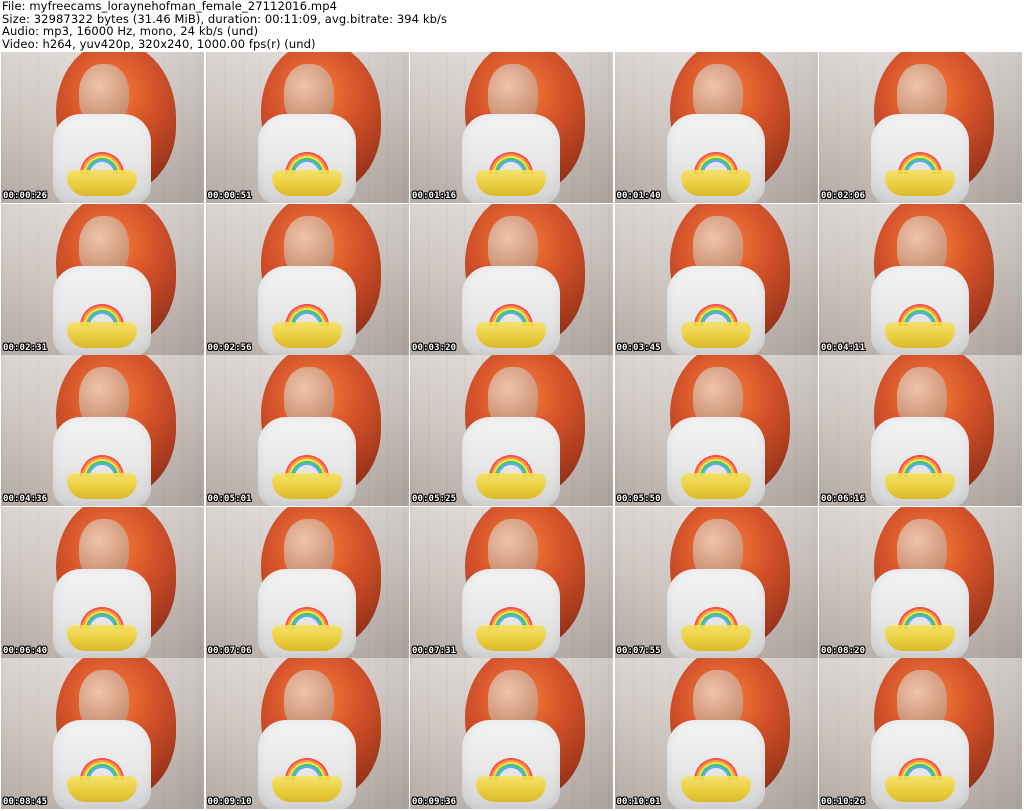 The image size is (1024, 811). What do you see at coordinates (434, 499) in the screenshot?
I see `thumbnail-timestamp: 00:05:25` at bounding box center [434, 499].